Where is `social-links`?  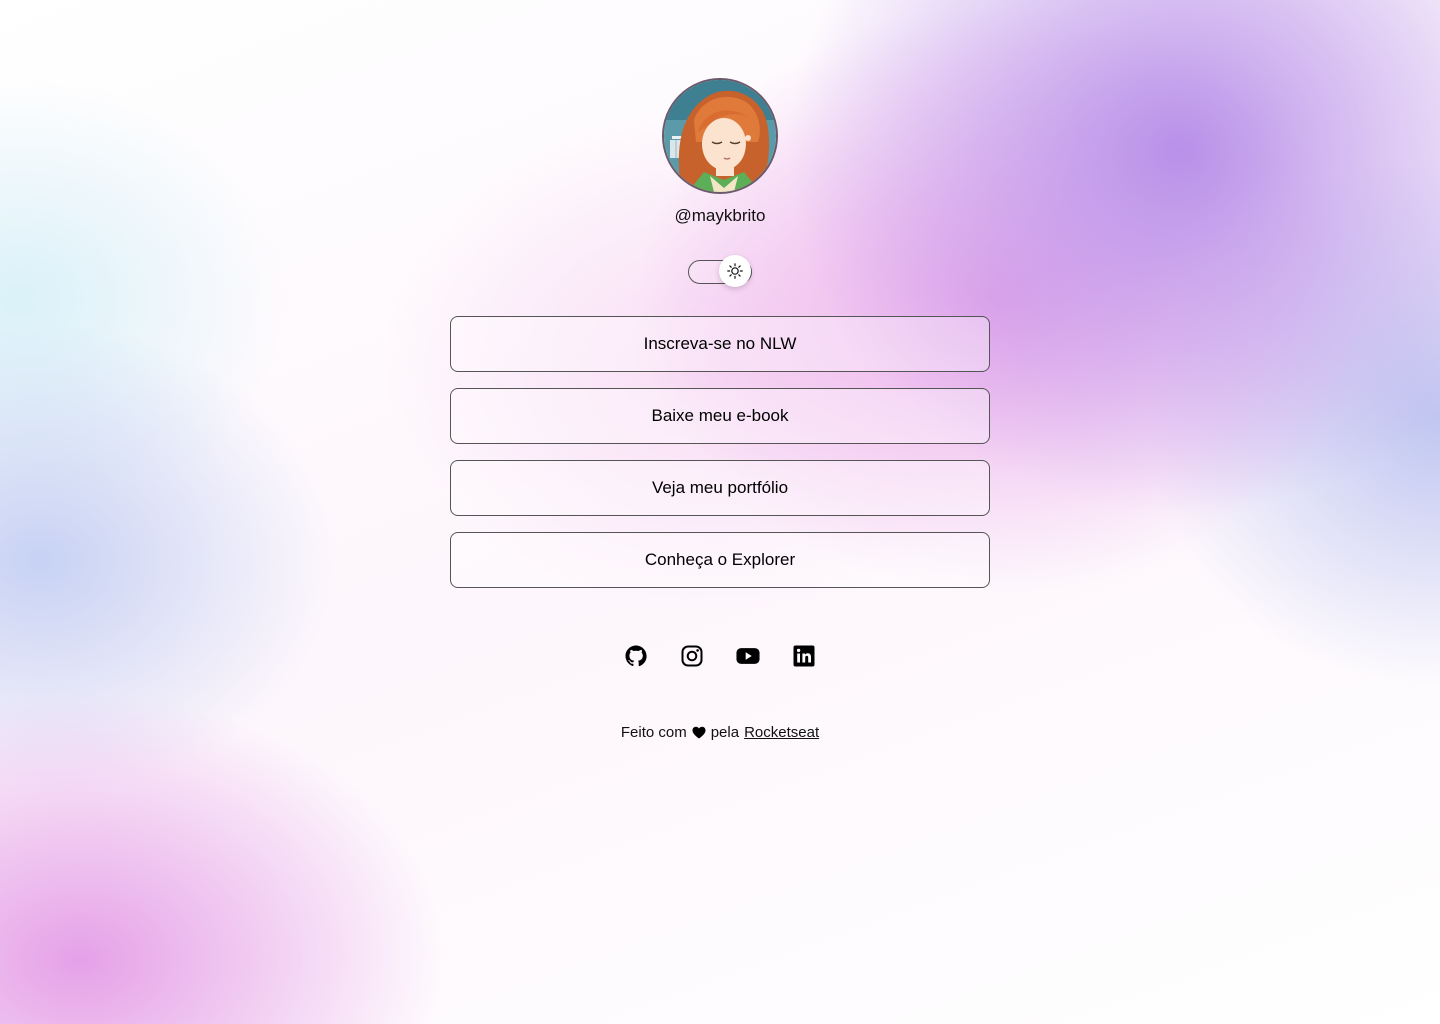
social-links is located at coordinates (720, 656).